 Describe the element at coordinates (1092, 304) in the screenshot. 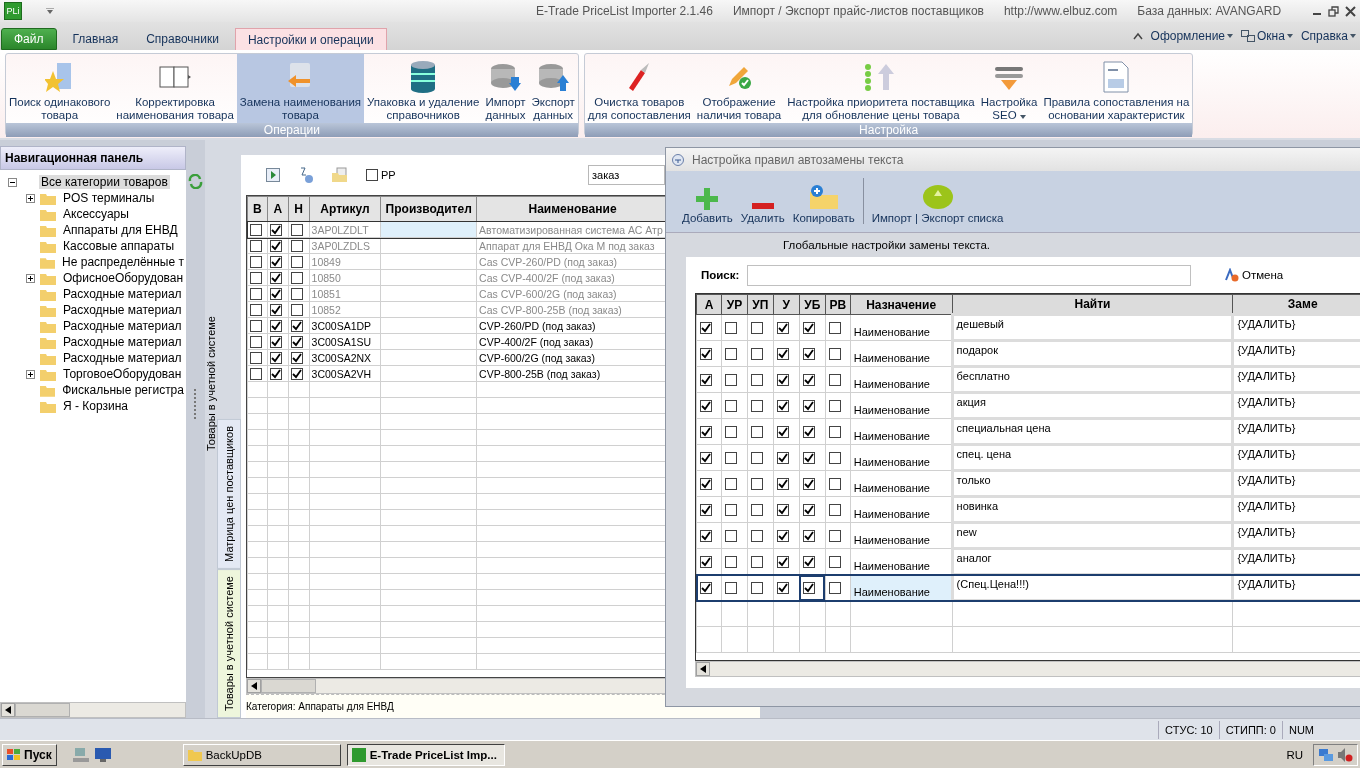

I see `column-header: Найти` at that location.